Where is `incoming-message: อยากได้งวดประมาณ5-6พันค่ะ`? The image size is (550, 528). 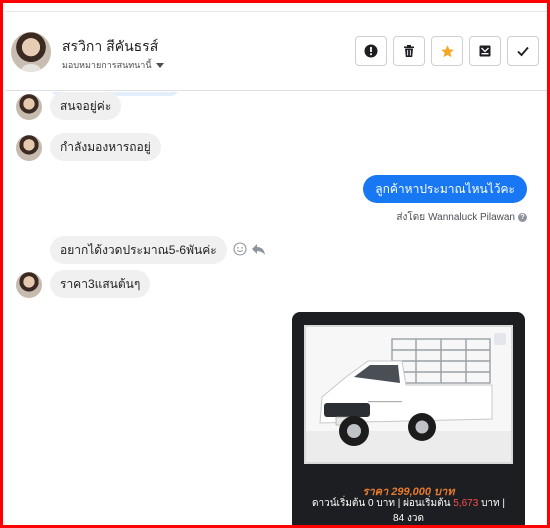
incoming-message: อยากได้งวดประมาณ5-6พันค่ะ is located at coordinates (138, 250).